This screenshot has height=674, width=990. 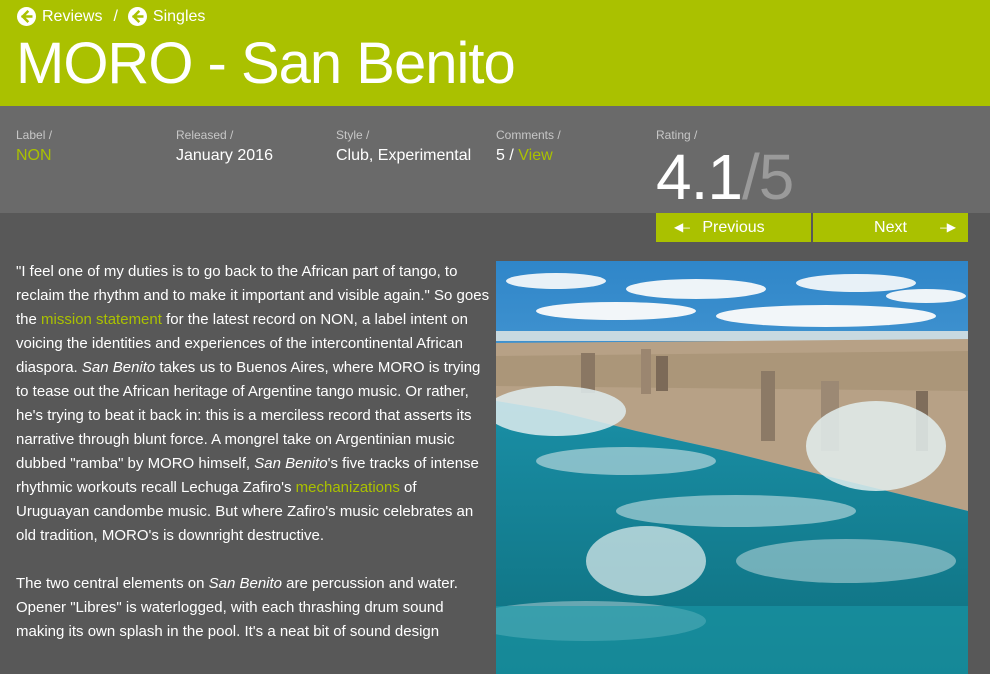 I want to click on breadcrumb-singles: Singles, so click(x=166, y=16).